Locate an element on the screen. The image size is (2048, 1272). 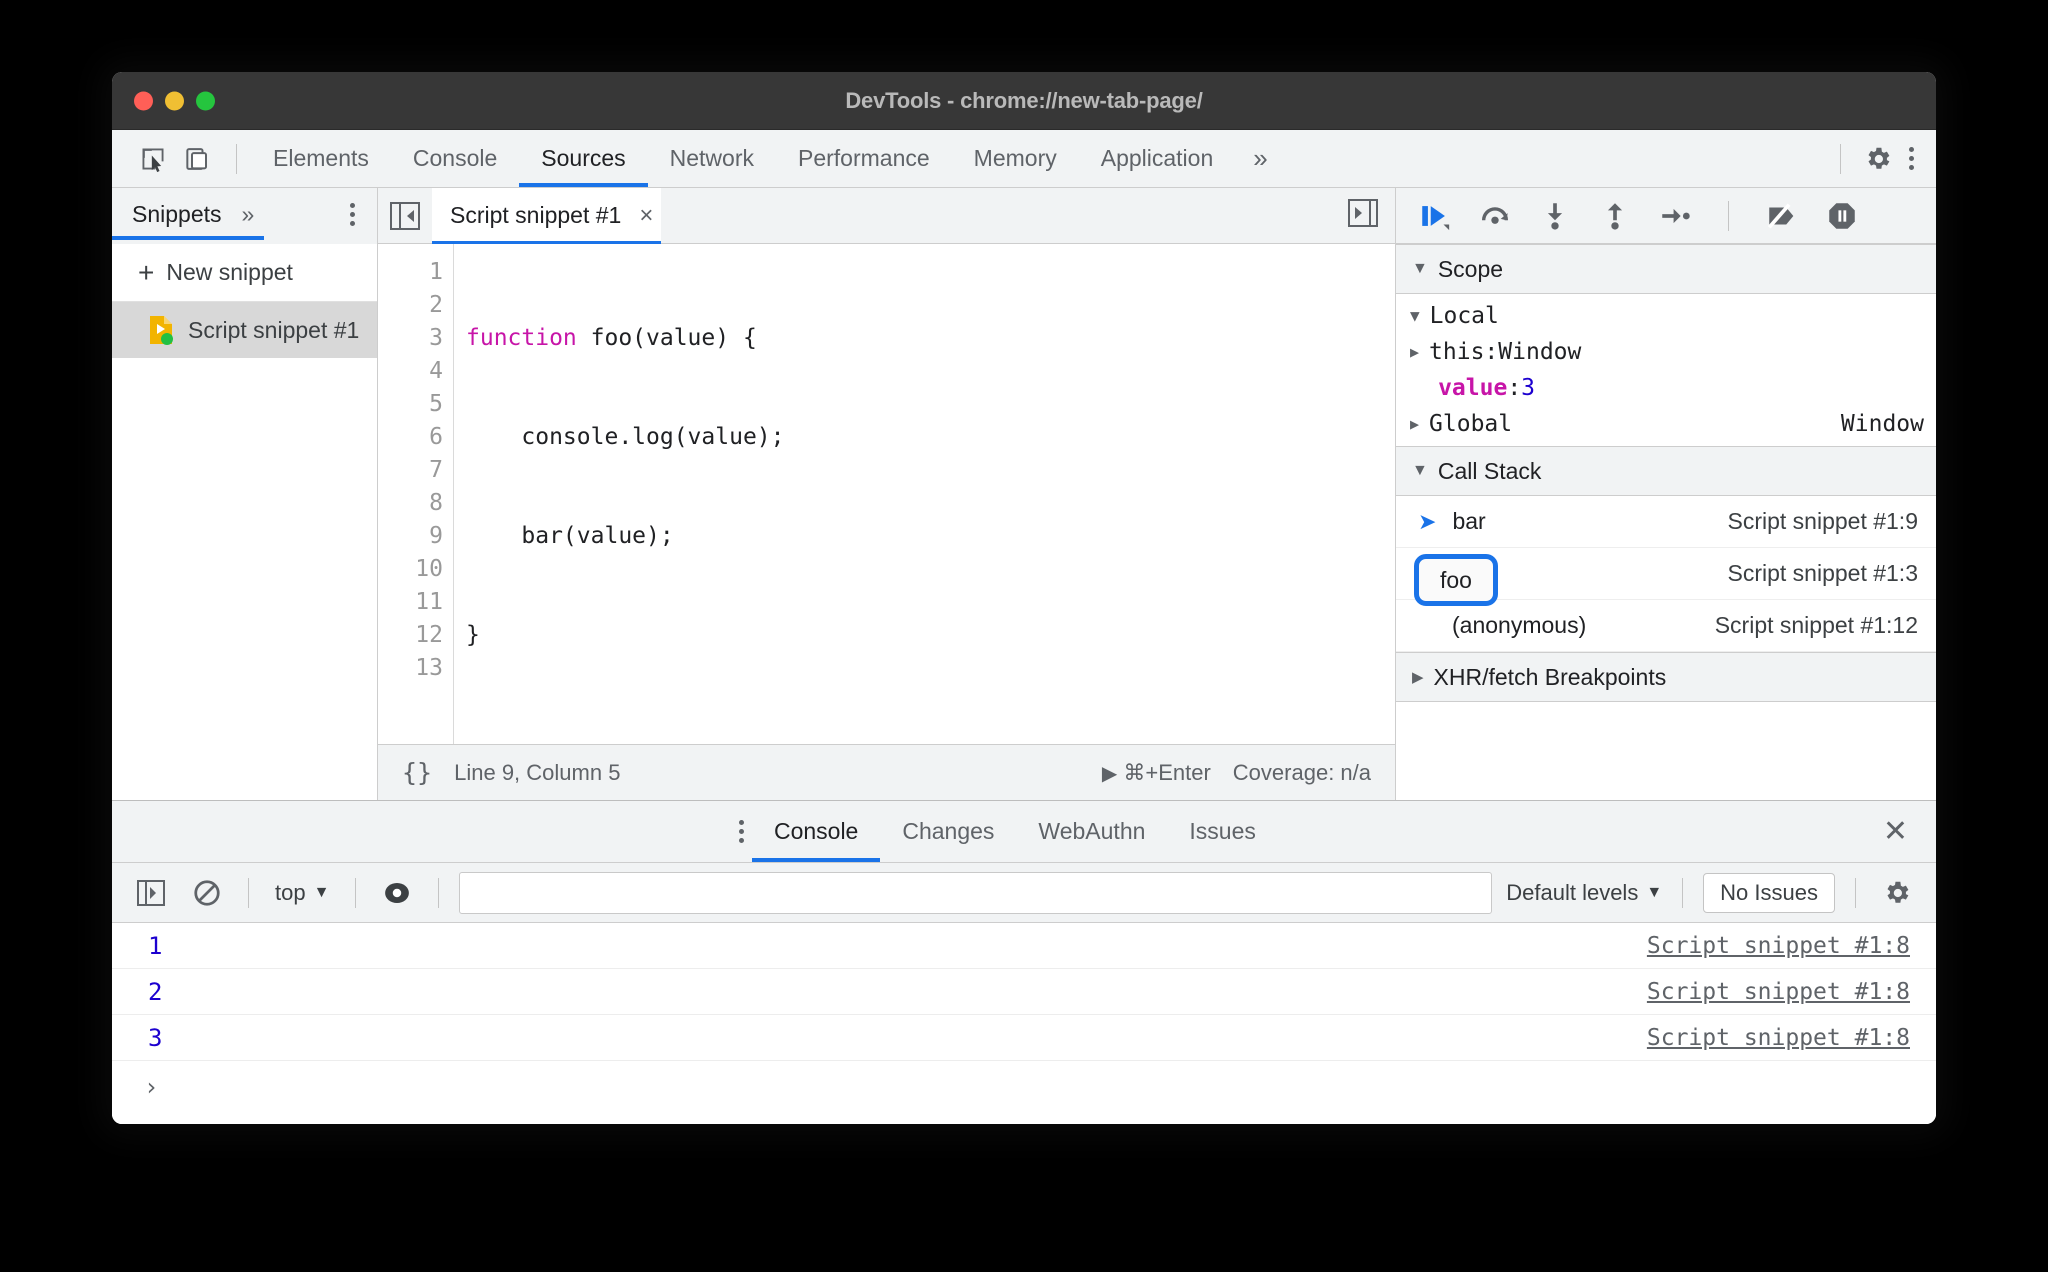
inspect-cursor-icon is located at coordinates (153, 159).